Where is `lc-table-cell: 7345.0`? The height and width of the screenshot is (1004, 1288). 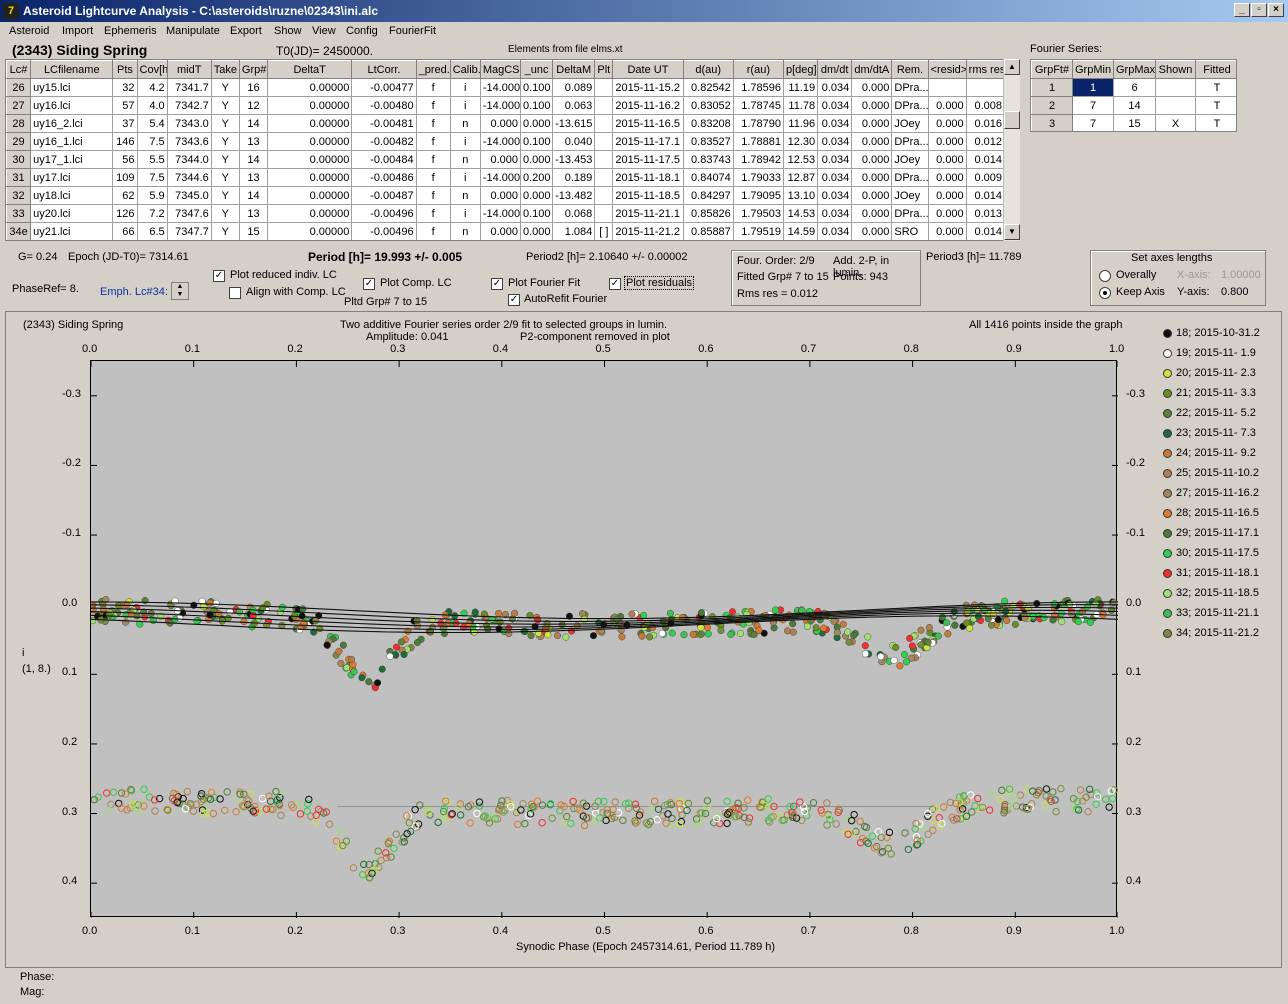
lc-table-cell: 7345.0 is located at coordinates (189, 195).